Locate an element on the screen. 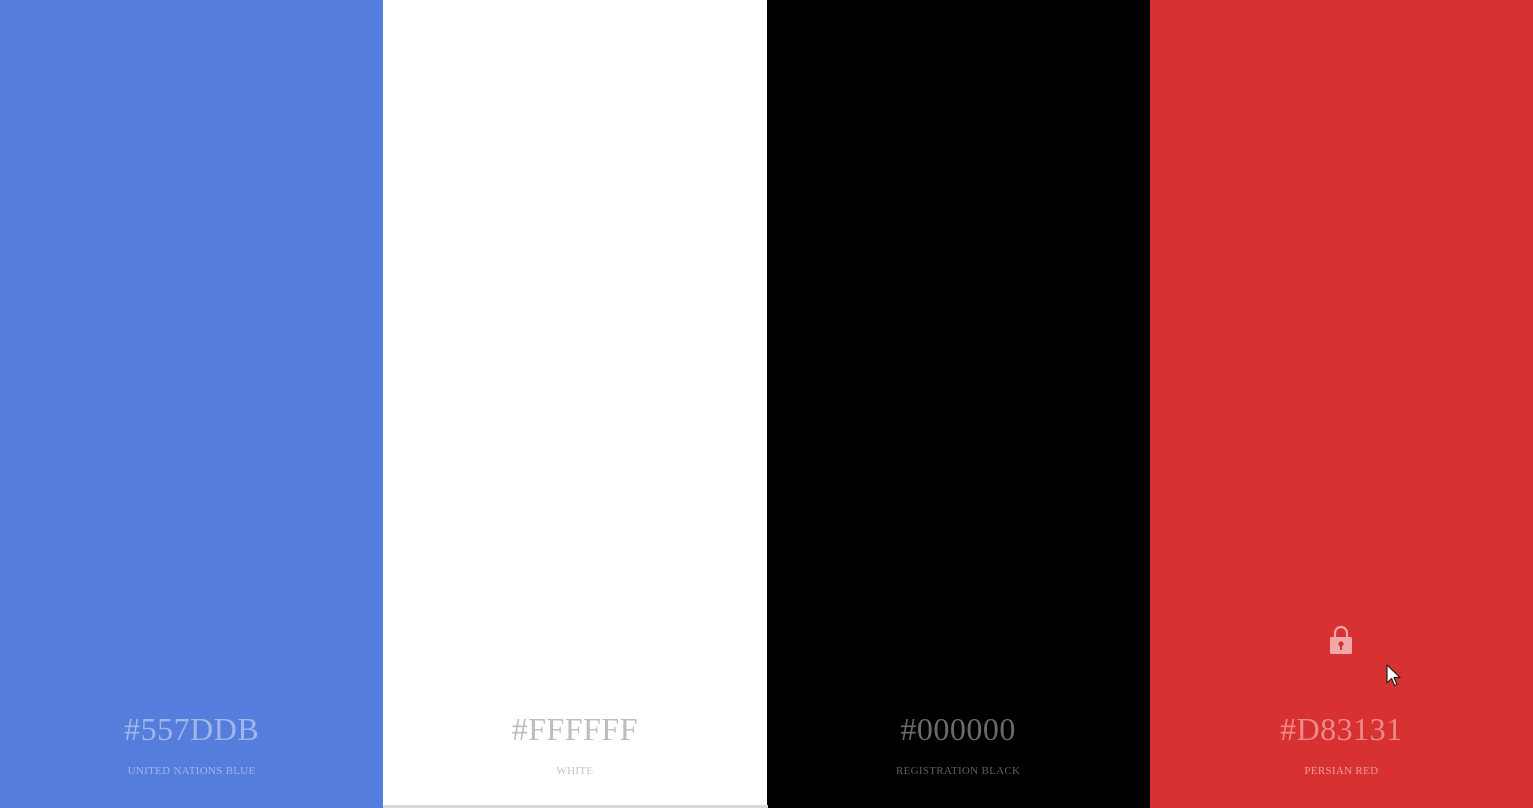 Image resolution: width=1533 pixels, height=808 pixels. swatch-color-name: WHITE is located at coordinates (575, 771).